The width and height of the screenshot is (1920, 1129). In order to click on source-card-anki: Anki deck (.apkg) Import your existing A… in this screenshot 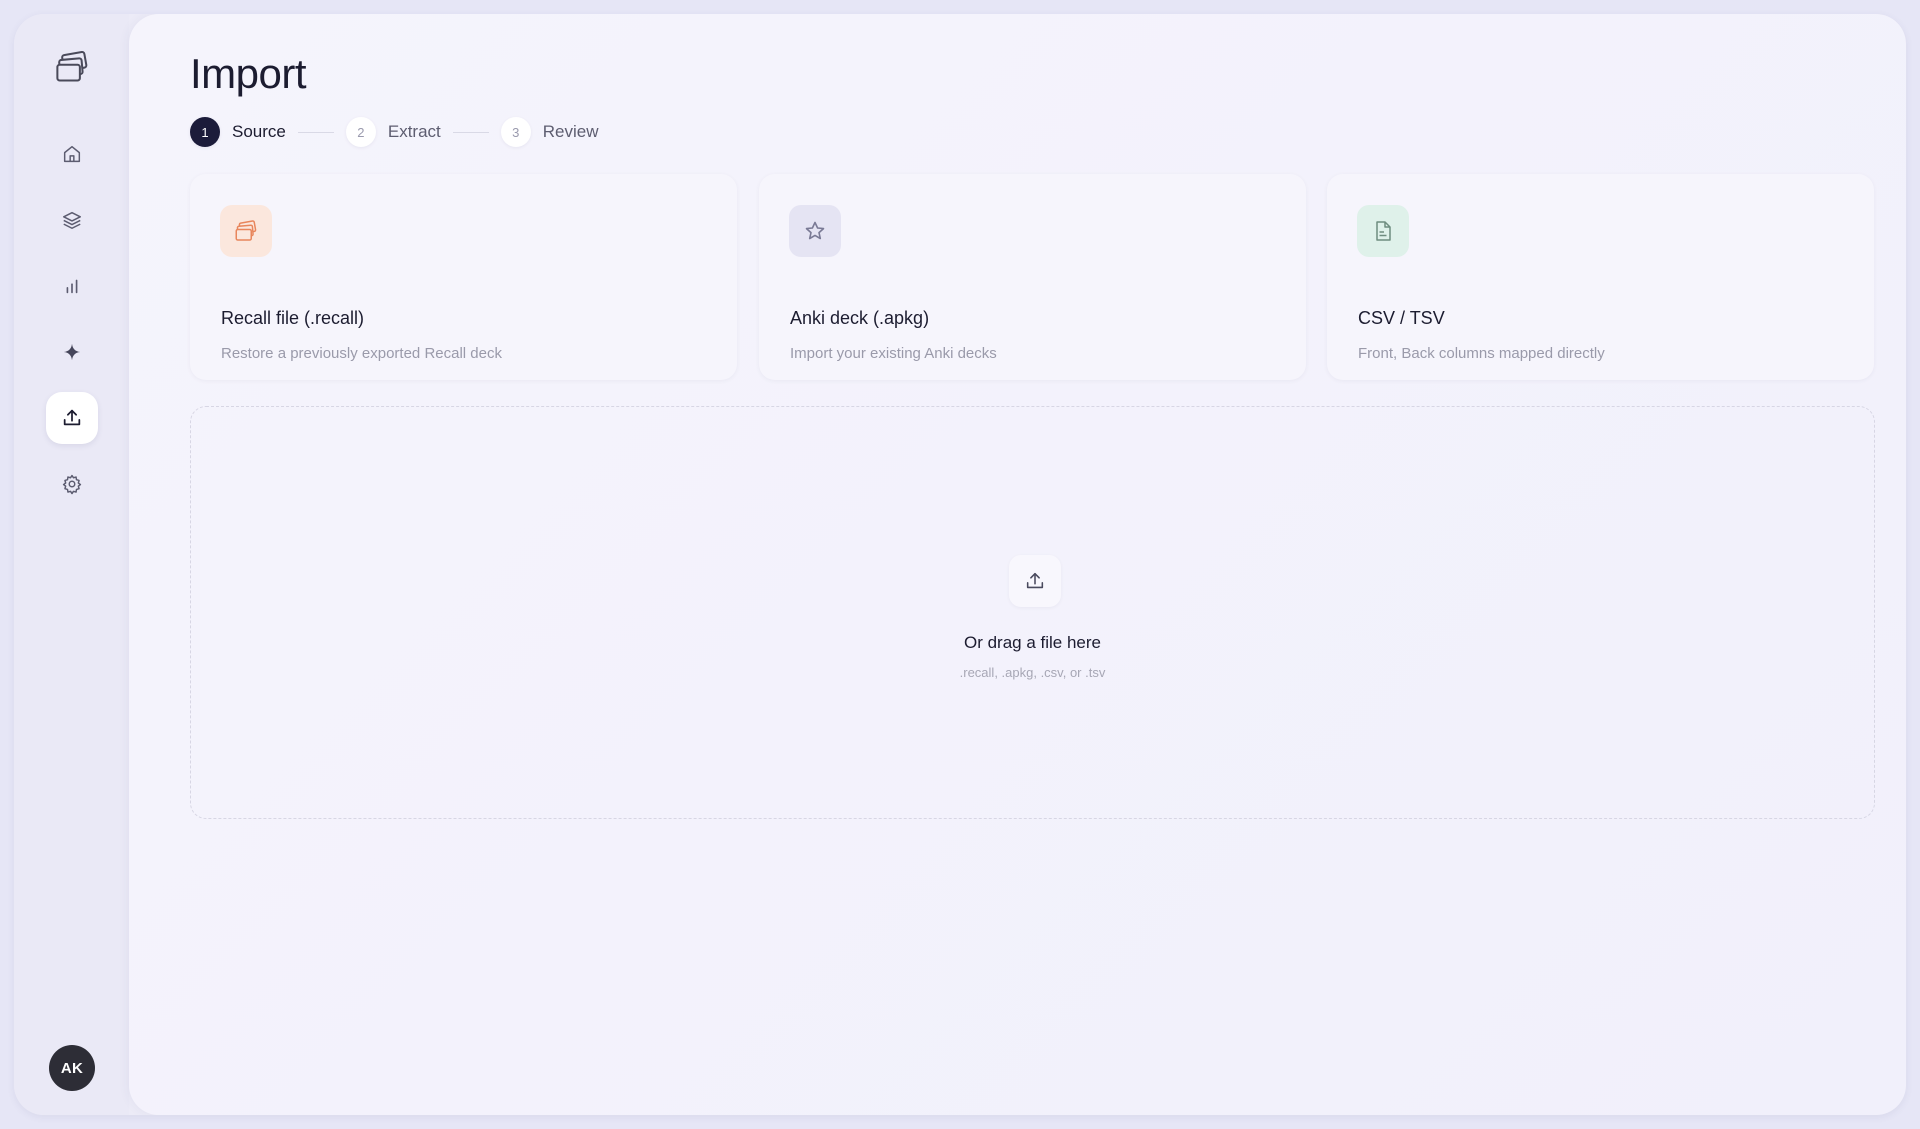, I will do `click(1032, 277)`.